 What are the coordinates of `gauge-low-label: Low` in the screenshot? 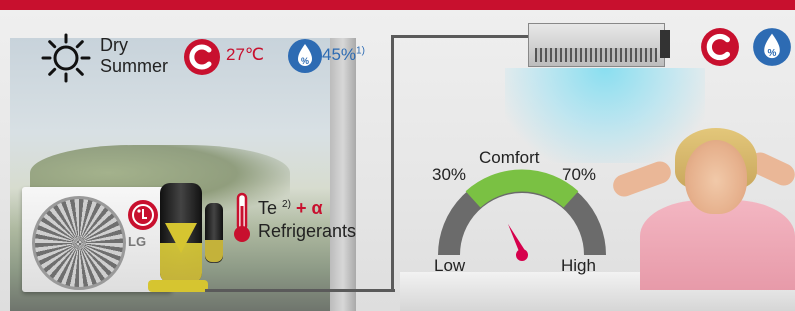 It's located at (450, 265).